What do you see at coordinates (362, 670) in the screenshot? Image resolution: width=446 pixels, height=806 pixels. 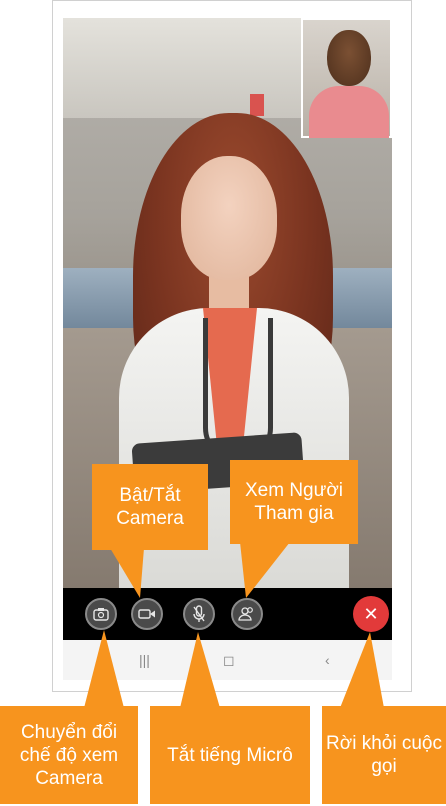 I see `callout-leave-call-pointer` at bounding box center [362, 670].